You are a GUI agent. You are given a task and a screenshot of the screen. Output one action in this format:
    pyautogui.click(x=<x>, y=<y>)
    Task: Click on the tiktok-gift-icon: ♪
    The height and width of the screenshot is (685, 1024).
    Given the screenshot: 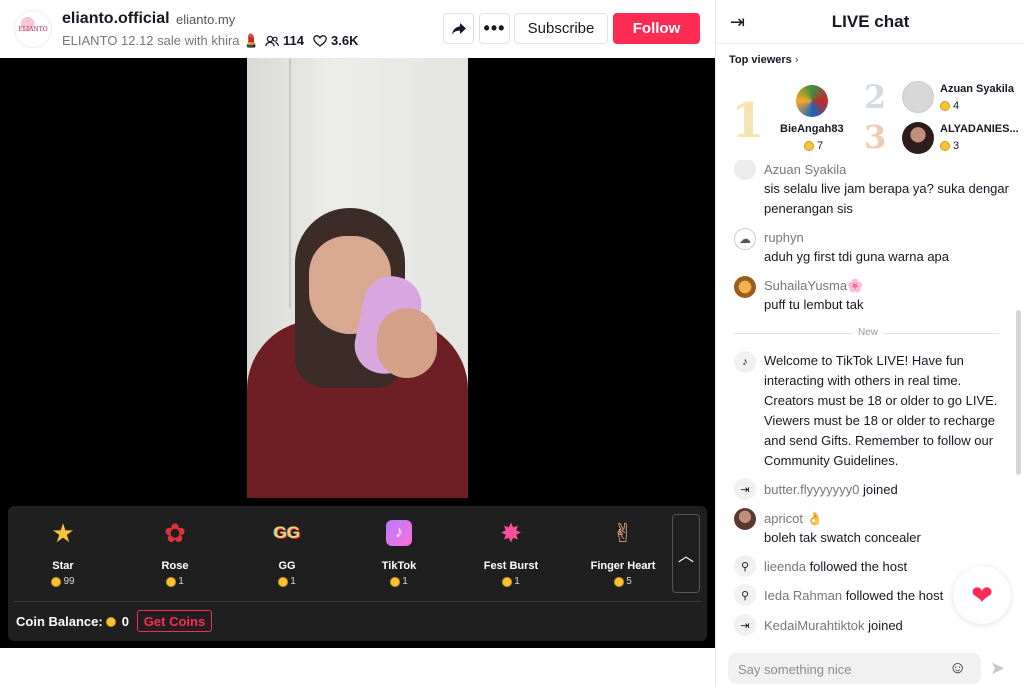 What is the action you would take?
    pyautogui.click(x=399, y=533)
    